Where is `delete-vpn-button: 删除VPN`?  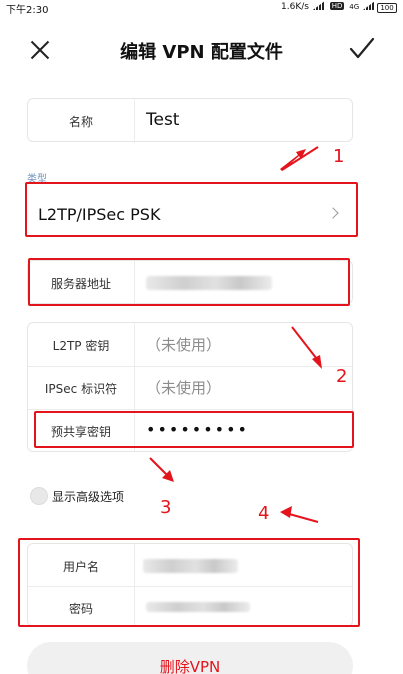 delete-vpn-button: 删除VPN is located at coordinates (190, 658).